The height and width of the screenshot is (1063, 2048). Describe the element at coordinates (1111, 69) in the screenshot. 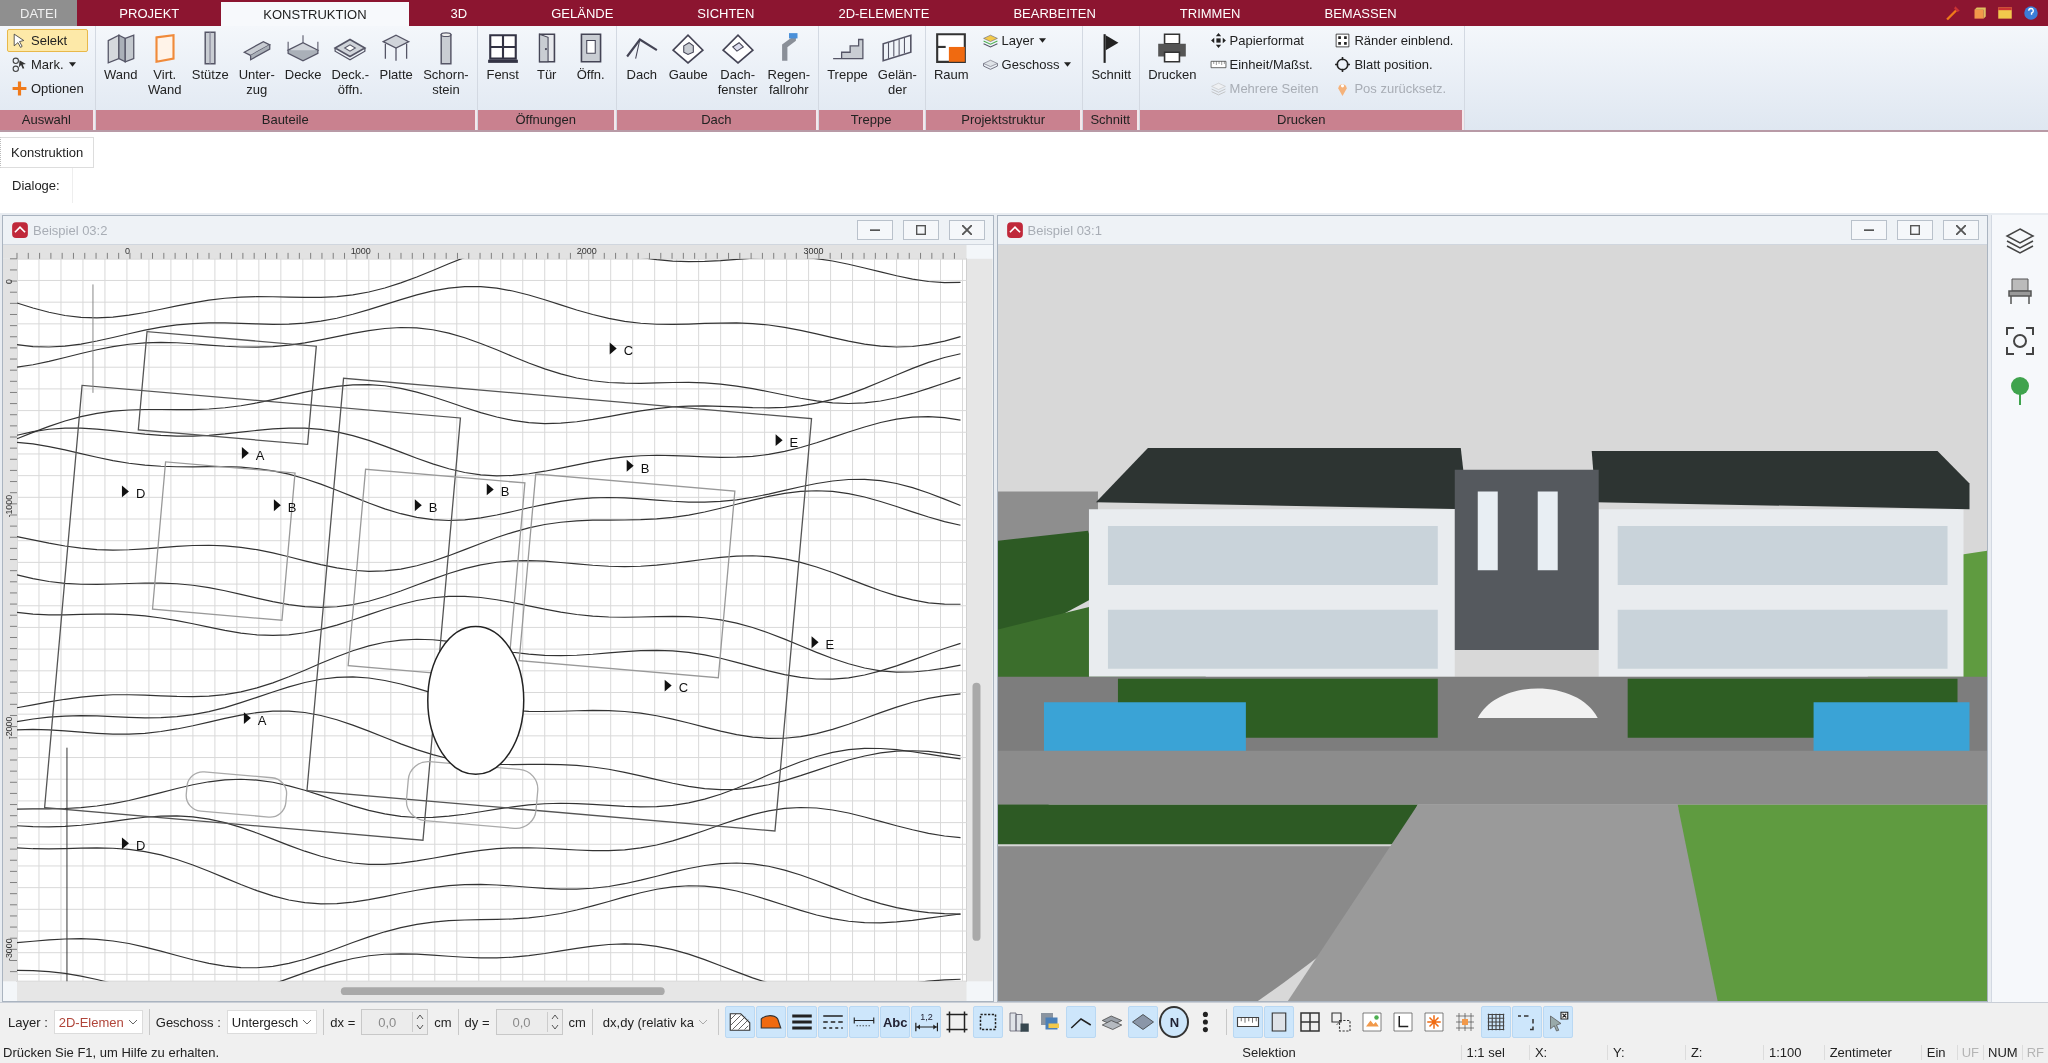

I see `ribbon-button: Schnitt` at that location.